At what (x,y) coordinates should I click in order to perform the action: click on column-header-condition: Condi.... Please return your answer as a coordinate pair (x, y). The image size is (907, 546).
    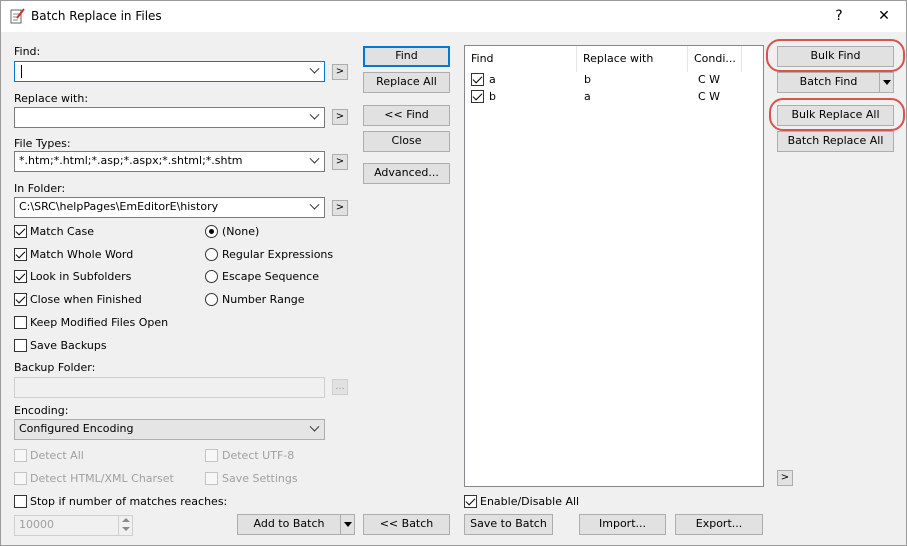
    Looking at the image, I should click on (715, 59).